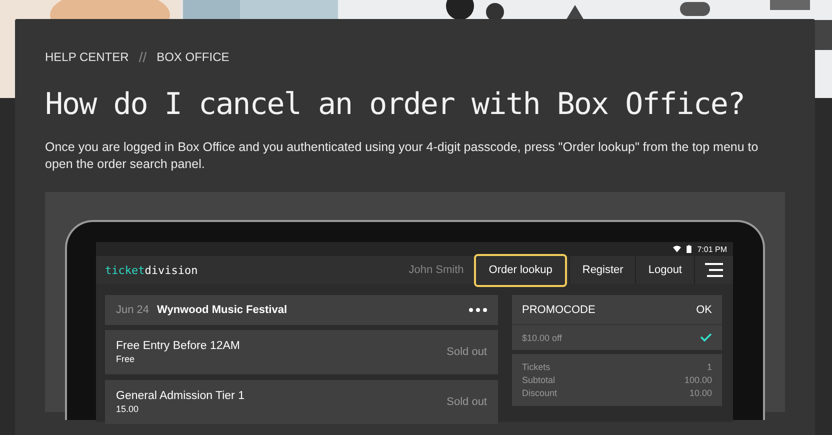 The width and height of the screenshot is (832, 435). I want to click on article-paragraph: Once you are logged in Box Office and you authenticated using your 4-digit passcode, press "Order lookup" from the top menu to open the order search panel., so click(402, 156).